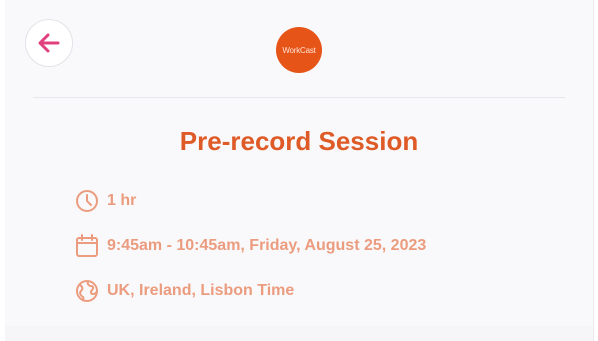 The height and width of the screenshot is (341, 598). Describe the element at coordinates (87, 291) in the screenshot. I see `globe-icon` at that location.